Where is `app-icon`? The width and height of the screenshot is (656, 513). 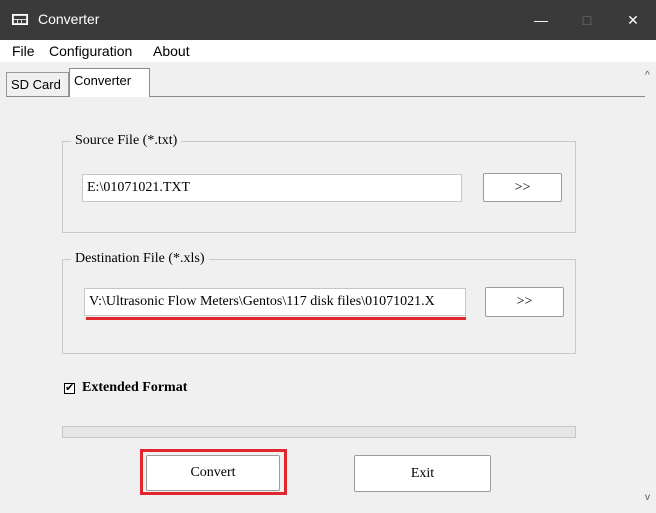
app-icon is located at coordinates (20, 19).